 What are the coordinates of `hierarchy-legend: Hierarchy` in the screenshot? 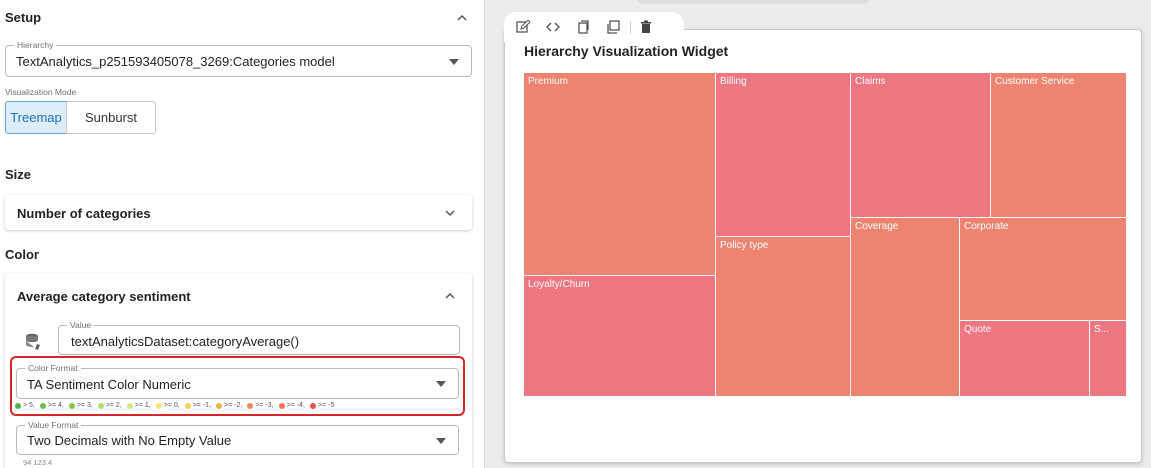 It's located at (35, 45).